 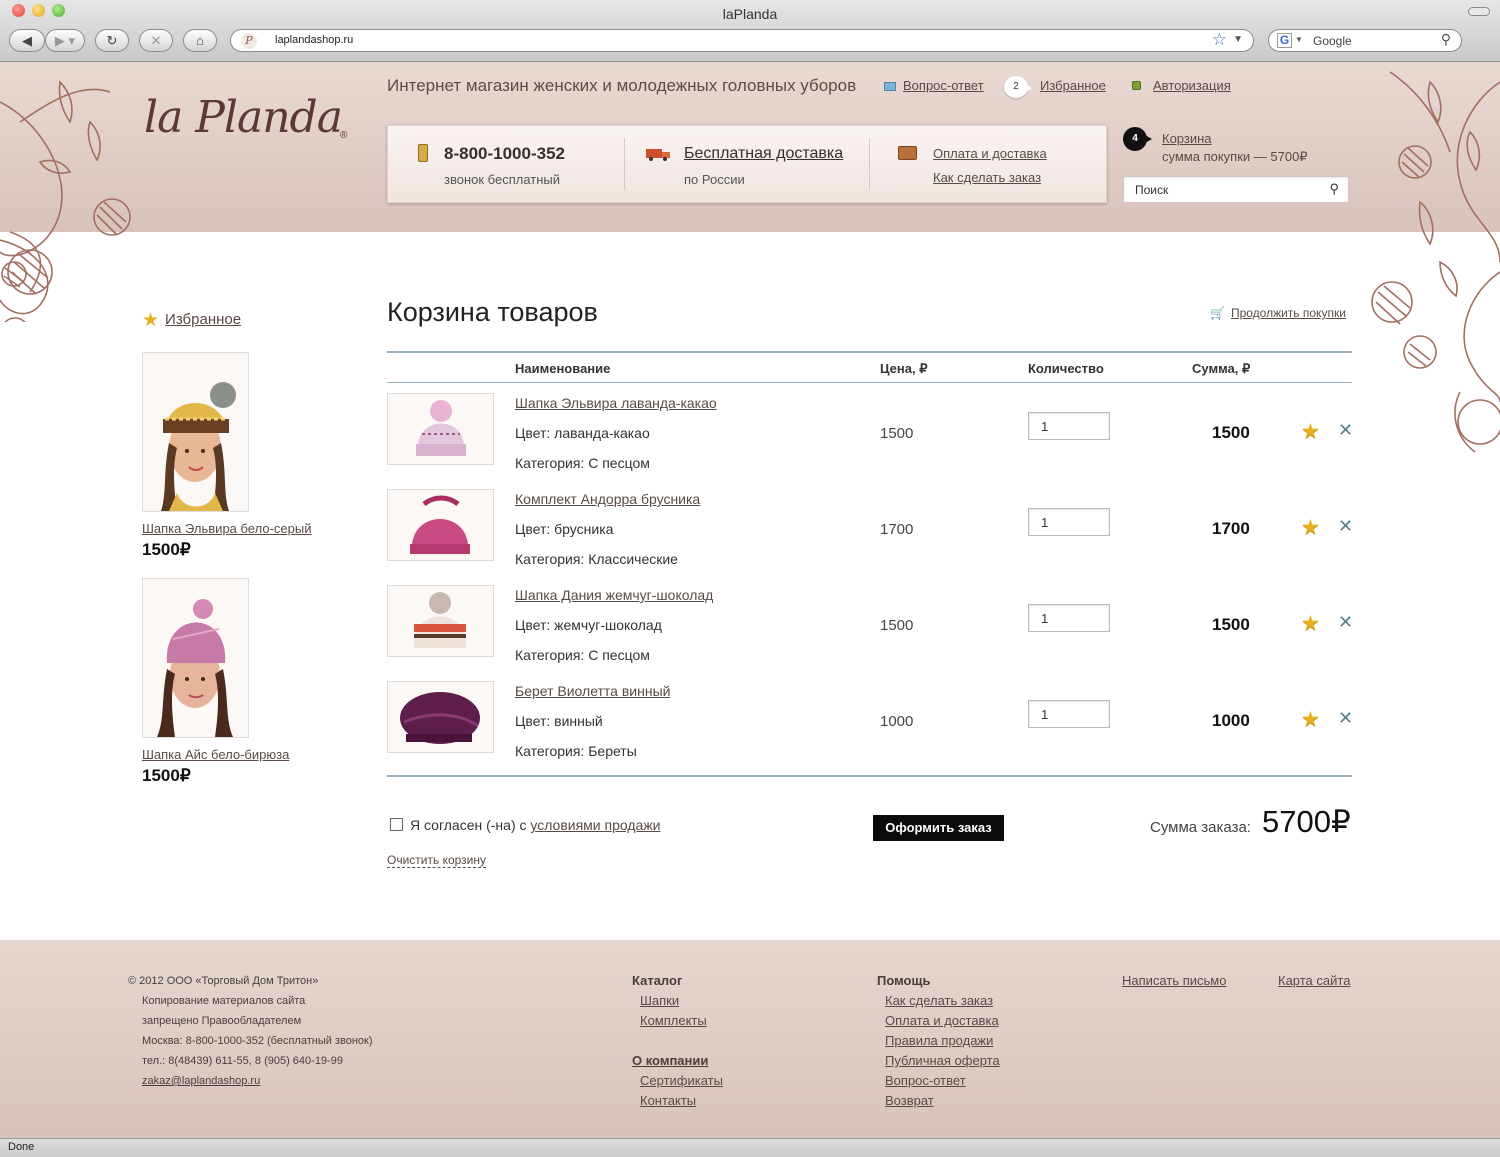 I want to click on place-order-button: Оформить заказ, so click(x=938, y=828).